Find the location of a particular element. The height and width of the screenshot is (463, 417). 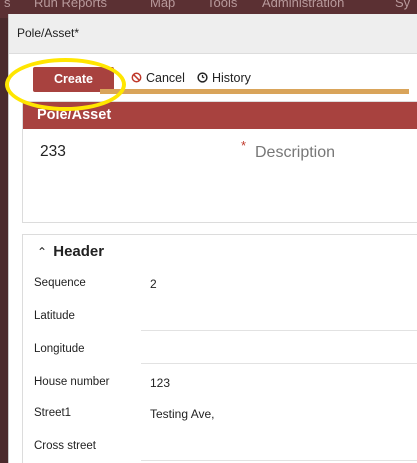

cancel-label: Cancel is located at coordinates (165, 78).